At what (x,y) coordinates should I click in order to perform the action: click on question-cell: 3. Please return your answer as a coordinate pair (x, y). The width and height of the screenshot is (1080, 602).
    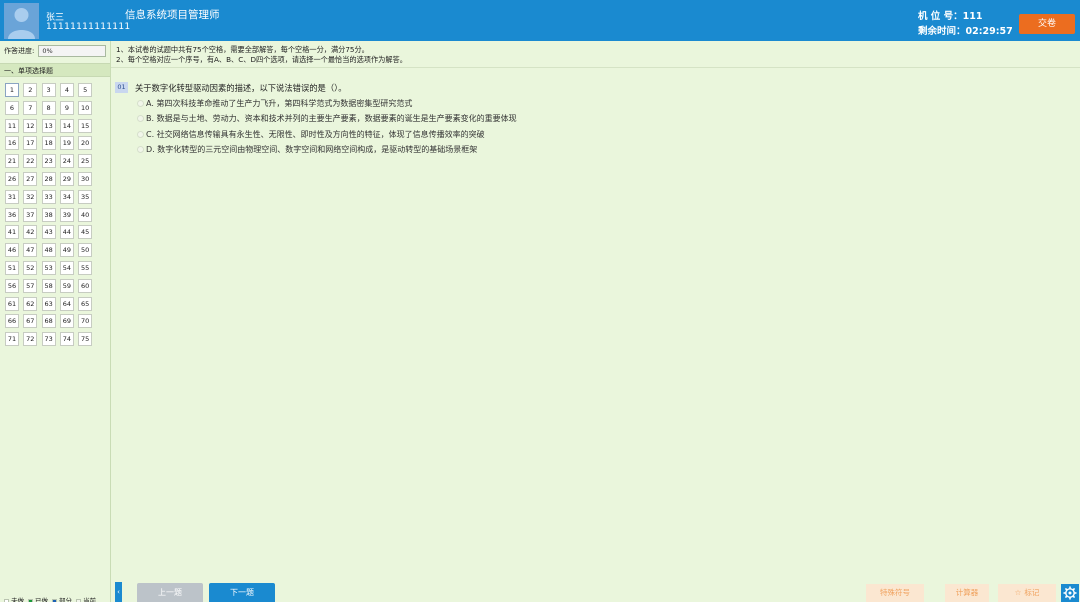
    Looking at the image, I should click on (48, 90).